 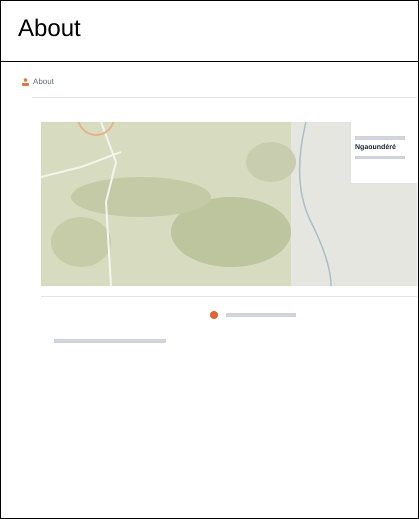 What do you see at coordinates (214, 315) in the screenshot?
I see `alert-icon` at bounding box center [214, 315].